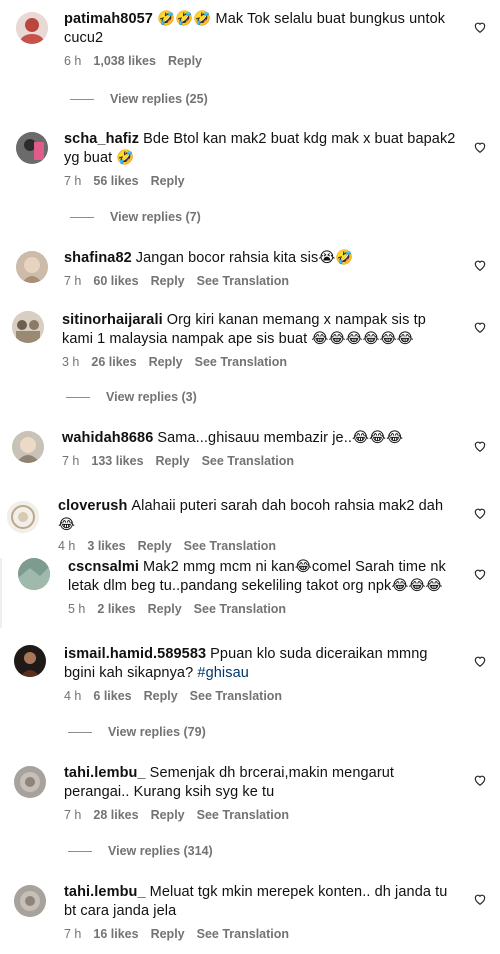  What do you see at coordinates (115, 281) in the screenshot?
I see `comment-likes: 60 likes` at bounding box center [115, 281].